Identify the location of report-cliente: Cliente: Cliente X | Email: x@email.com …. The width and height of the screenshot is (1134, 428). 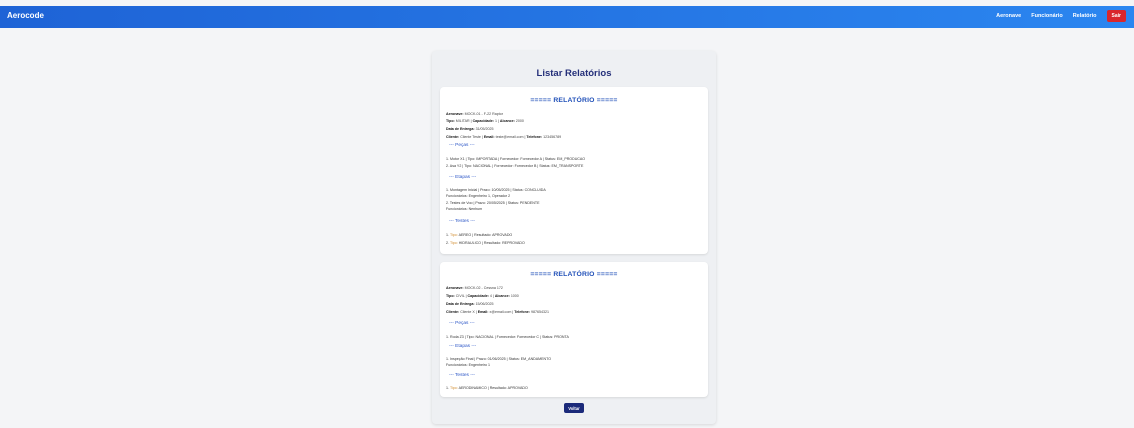
(497, 312).